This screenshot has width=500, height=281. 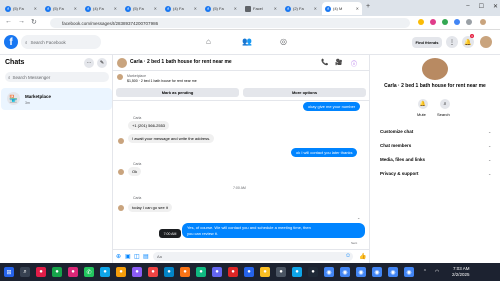 What do you see at coordinates (402, 159) in the screenshot?
I see `section-media-files-links: Media, files and links` at bounding box center [402, 159].